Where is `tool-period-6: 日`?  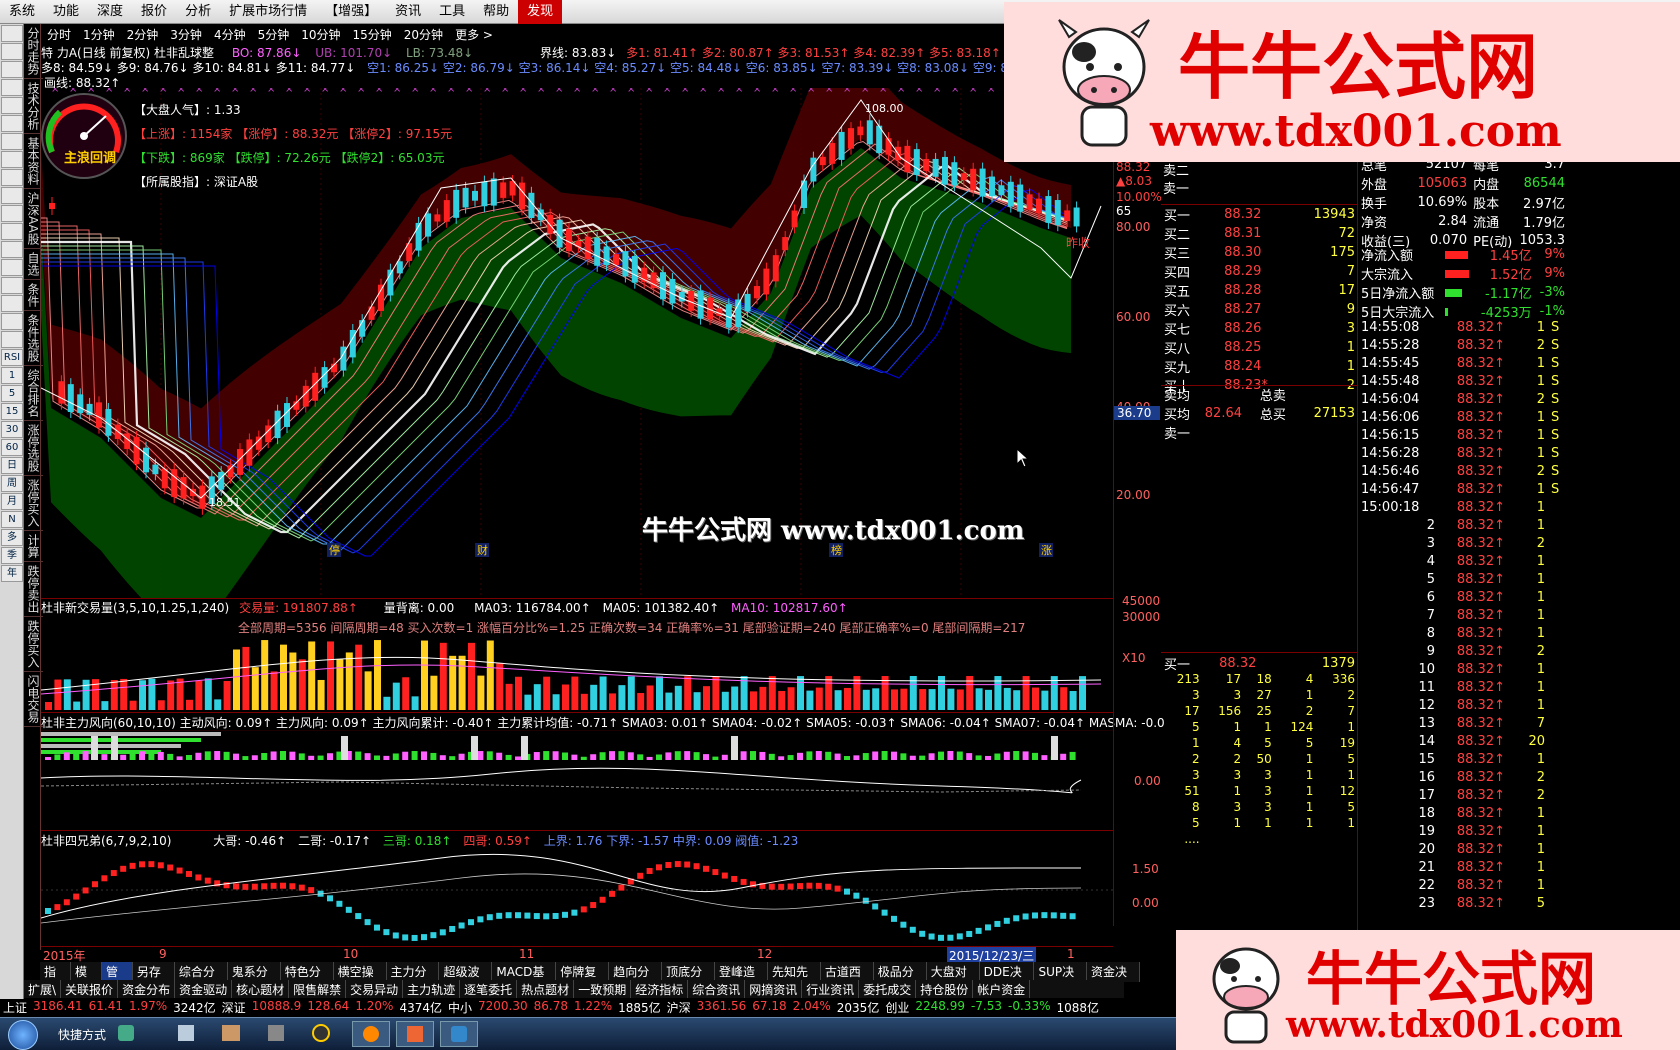 tool-period-6: 日 is located at coordinates (12, 465).